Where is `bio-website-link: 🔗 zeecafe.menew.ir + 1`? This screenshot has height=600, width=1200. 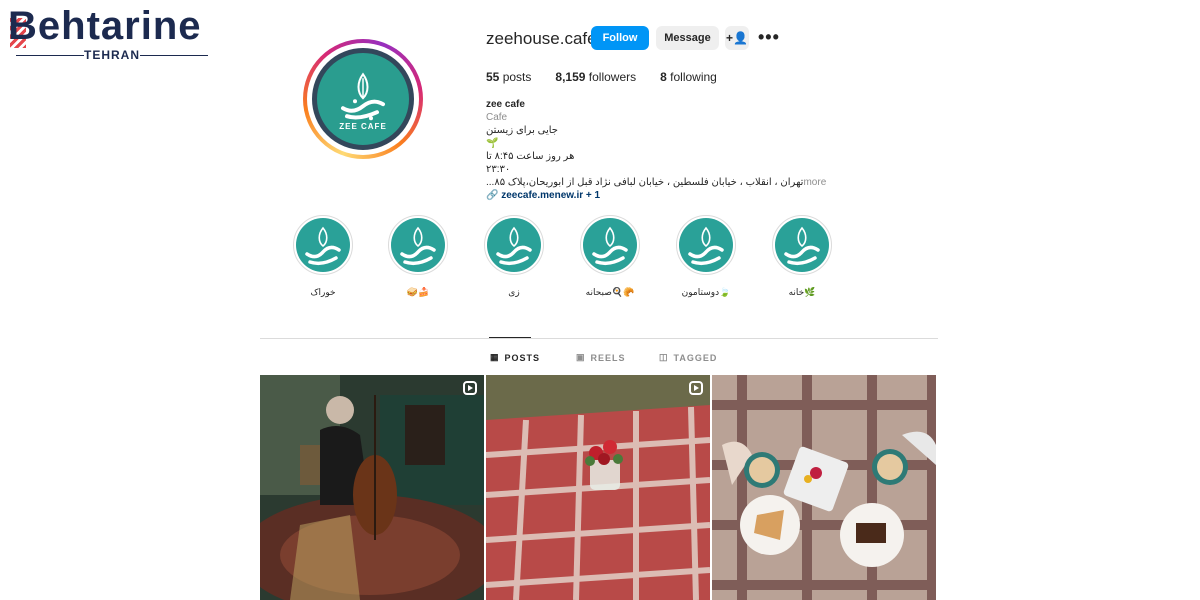
bio-website-link: 🔗 zeecafe.menew.ir + 1 is located at coordinates (666, 195).